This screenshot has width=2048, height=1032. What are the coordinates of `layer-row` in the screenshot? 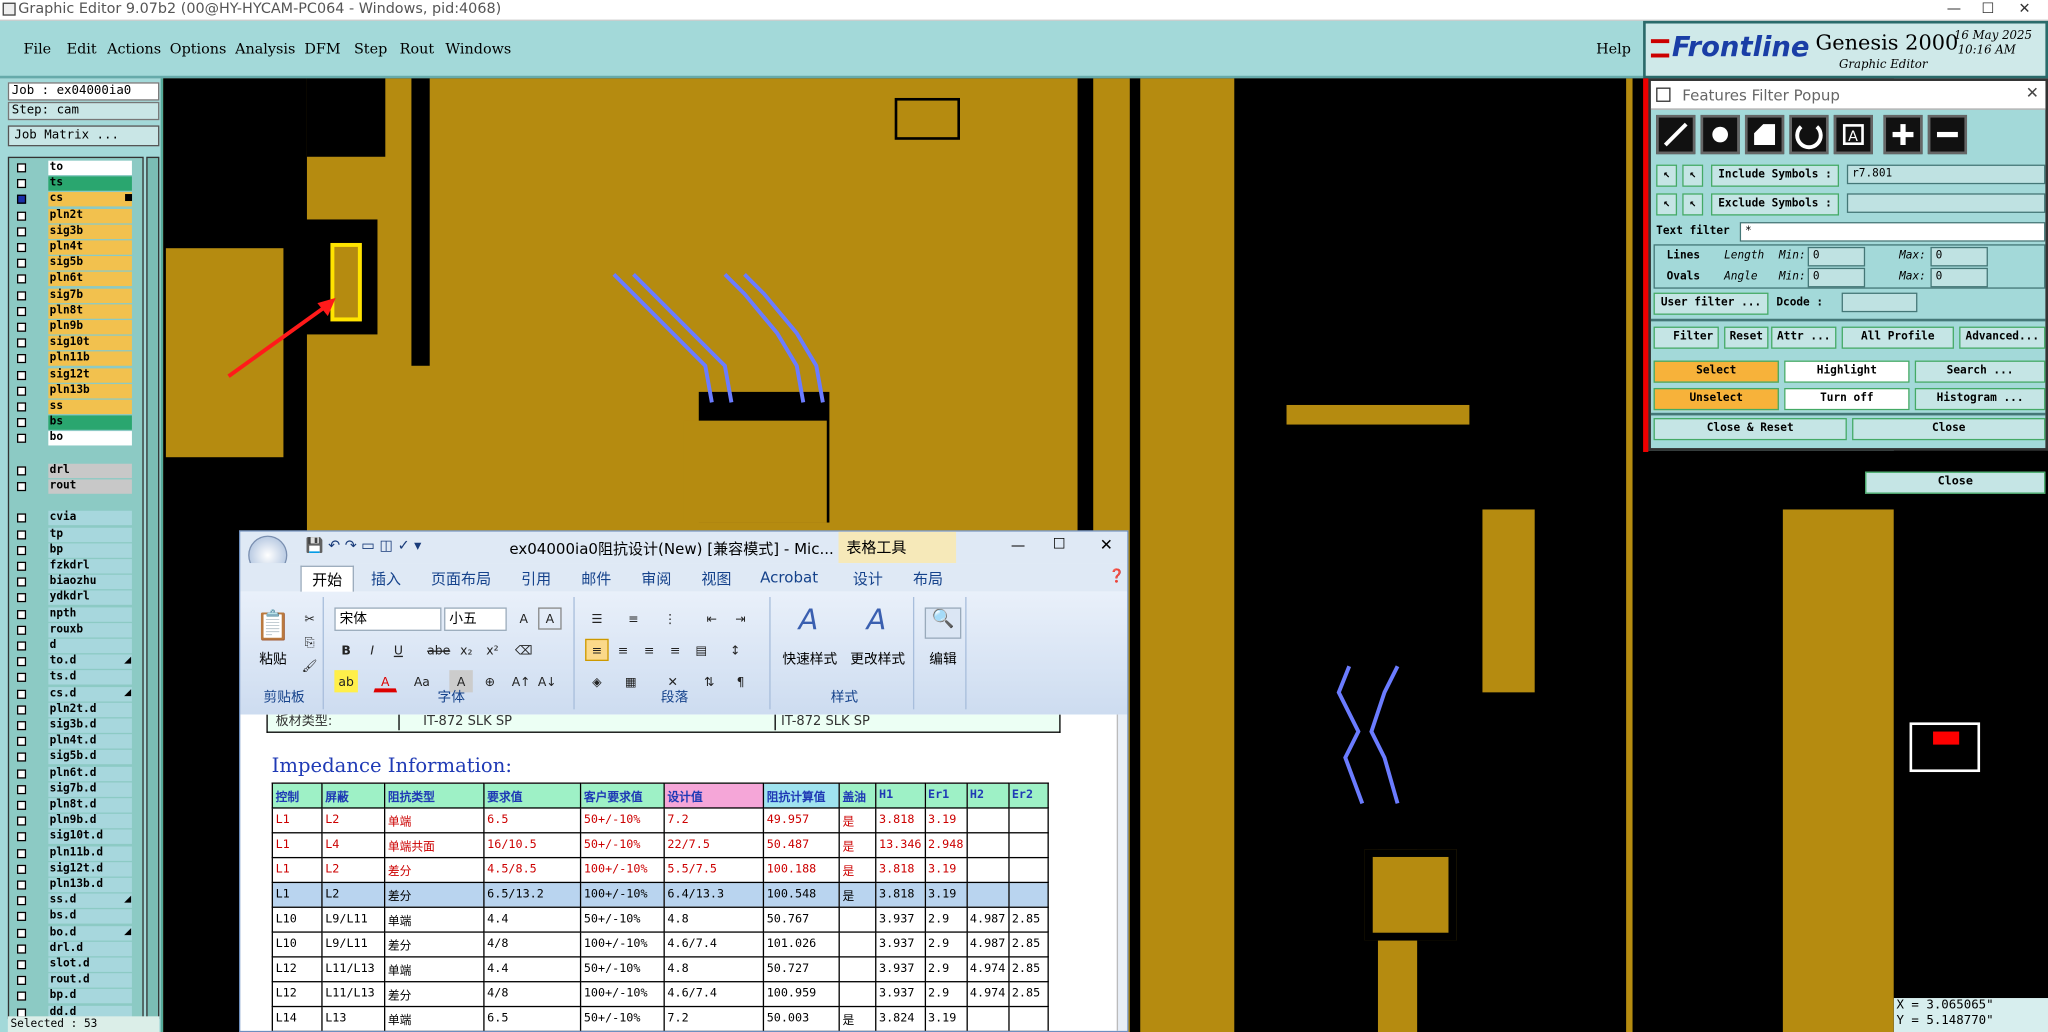 It's located at (75, 456).